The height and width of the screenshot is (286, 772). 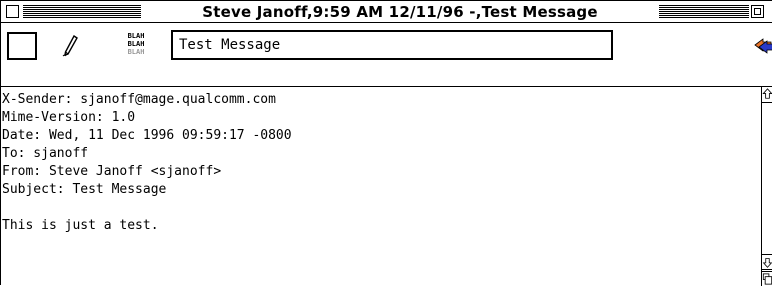 What do you see at coordinates (139, 99) in the screenshot?
I see `header-x-sender: X-Sender: sjanoff@mage.qualcomm.com` at bounding box center [139, 99].